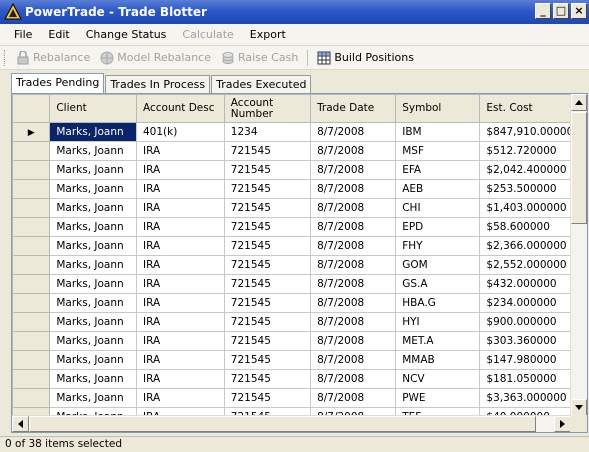 The height and width of the screenshot is (452, 589). I want to click on cell-symbol: GS.A, so click(438, 284).